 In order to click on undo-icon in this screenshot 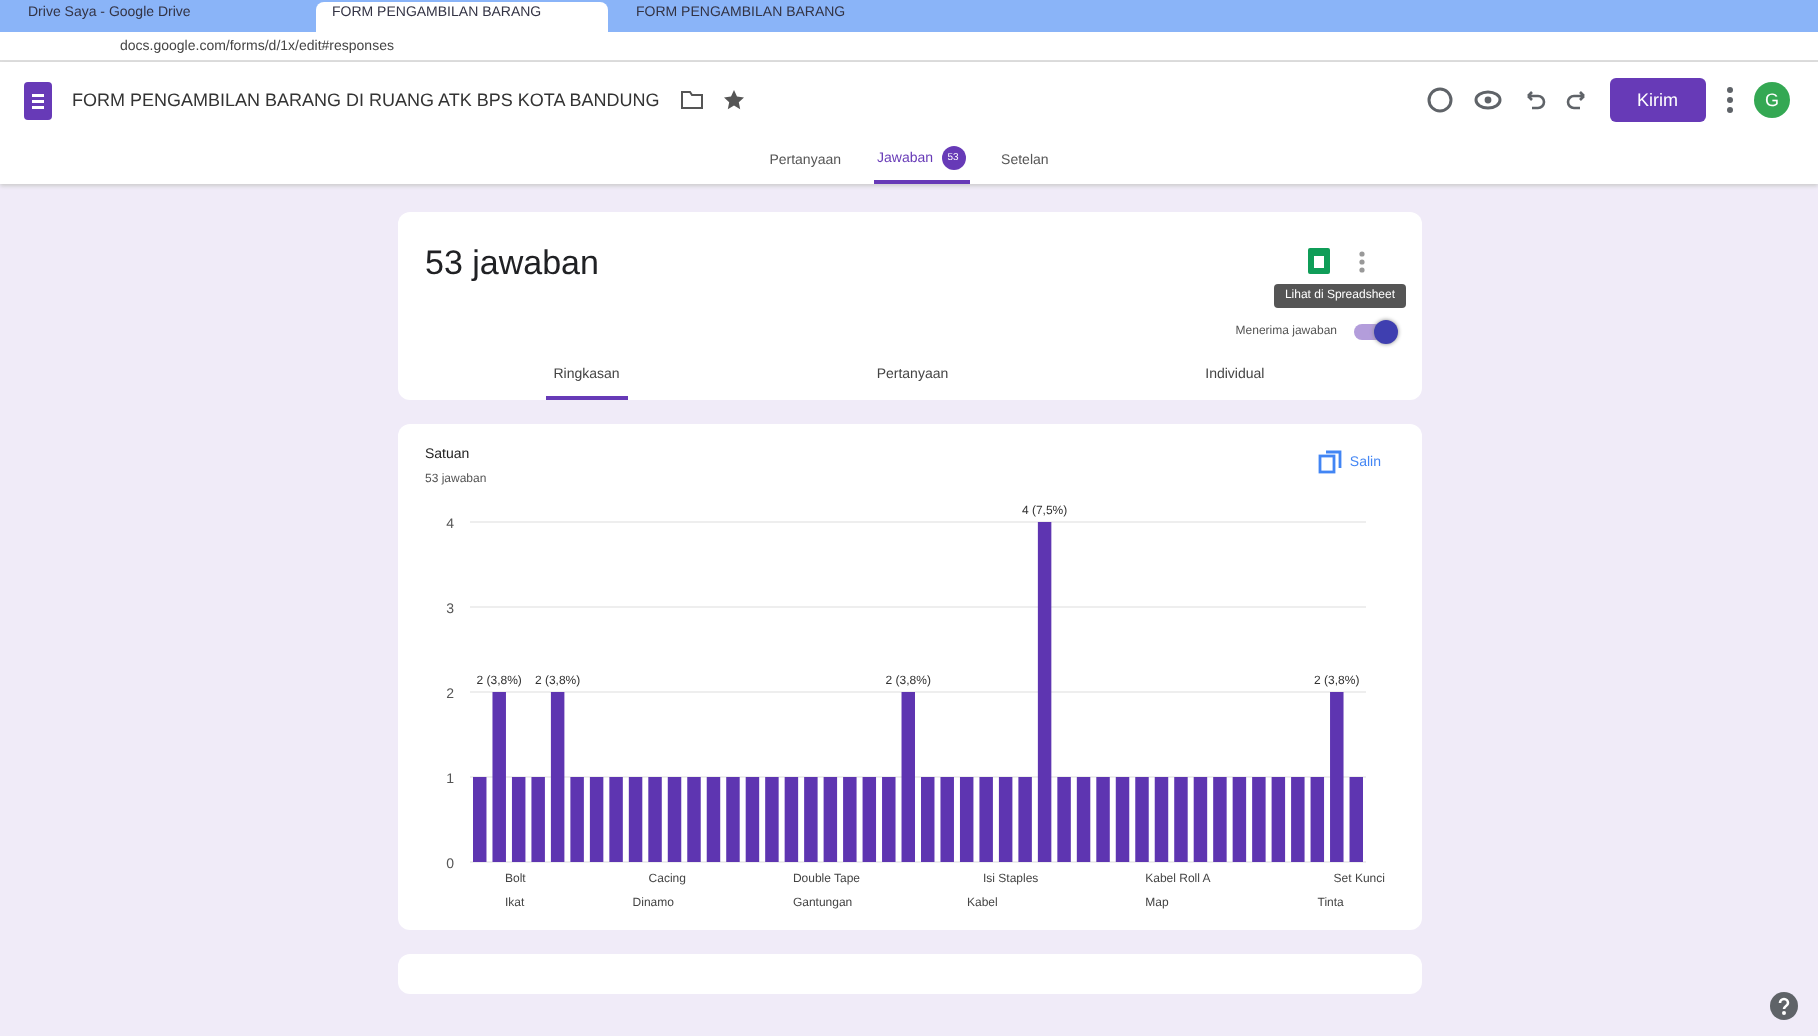, I will do `click(1533, 100)`.